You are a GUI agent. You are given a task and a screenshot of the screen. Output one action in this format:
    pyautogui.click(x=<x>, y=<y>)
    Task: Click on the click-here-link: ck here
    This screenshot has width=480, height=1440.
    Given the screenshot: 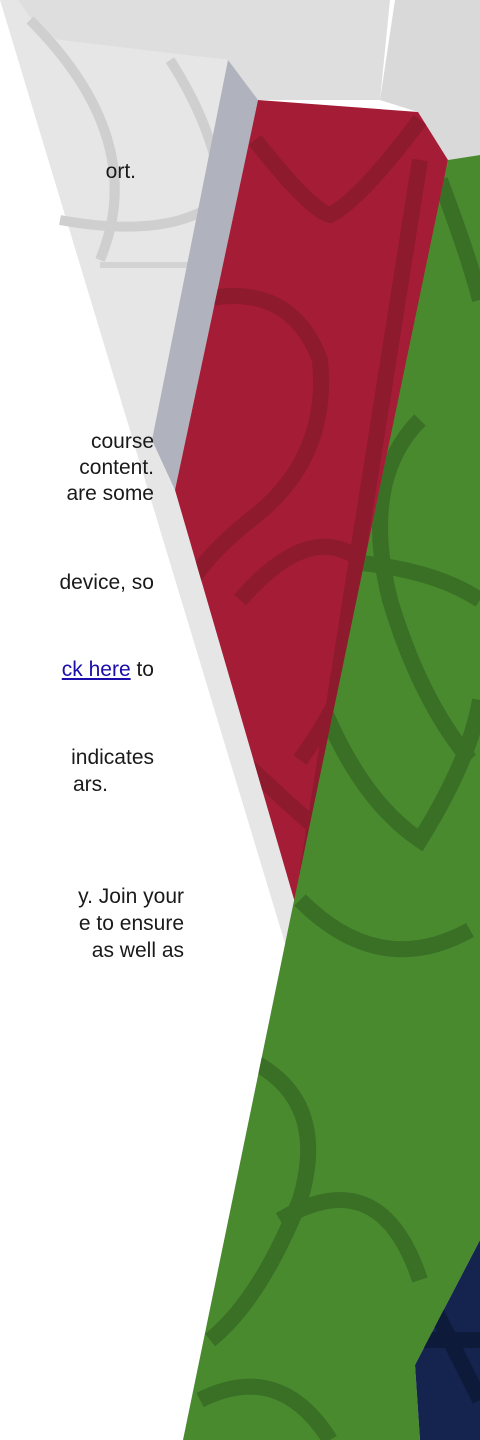 What is the action you would take?
    pyautogui.click(x=96, y=669)
    